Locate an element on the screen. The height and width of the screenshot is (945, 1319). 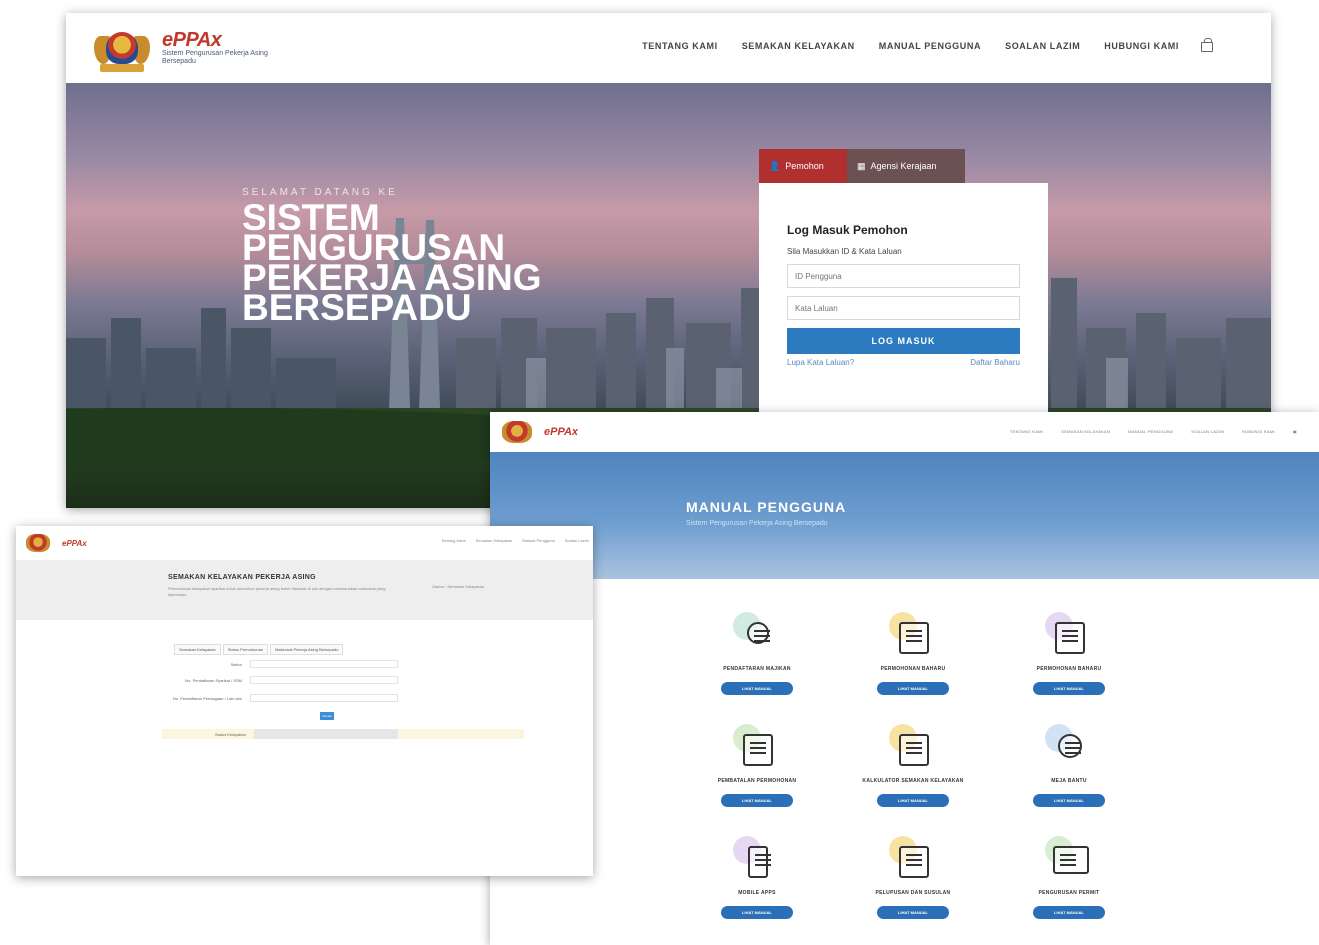
manual-item-renewal: PERMOHONAN BAHARU LIHAT MANUAL is located at coordinates (1069, 653).